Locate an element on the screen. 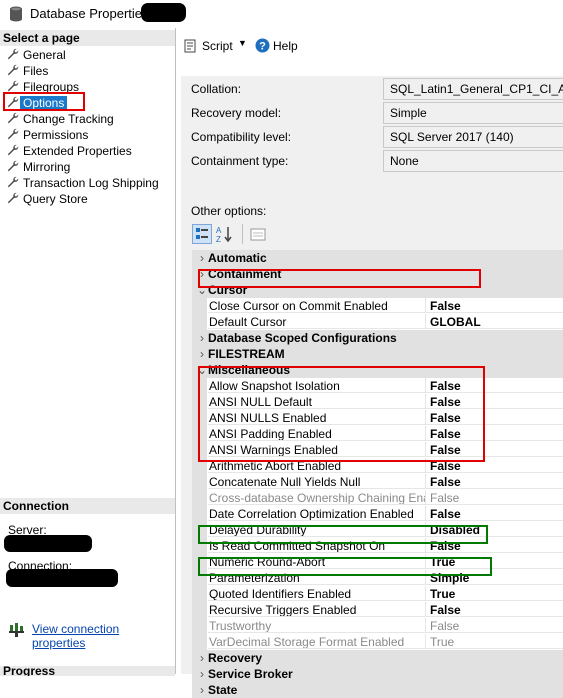 The height and width of the screenshot is (698, 563). numeric-round-abort-highlight-box is located at coordinates (343, 534).